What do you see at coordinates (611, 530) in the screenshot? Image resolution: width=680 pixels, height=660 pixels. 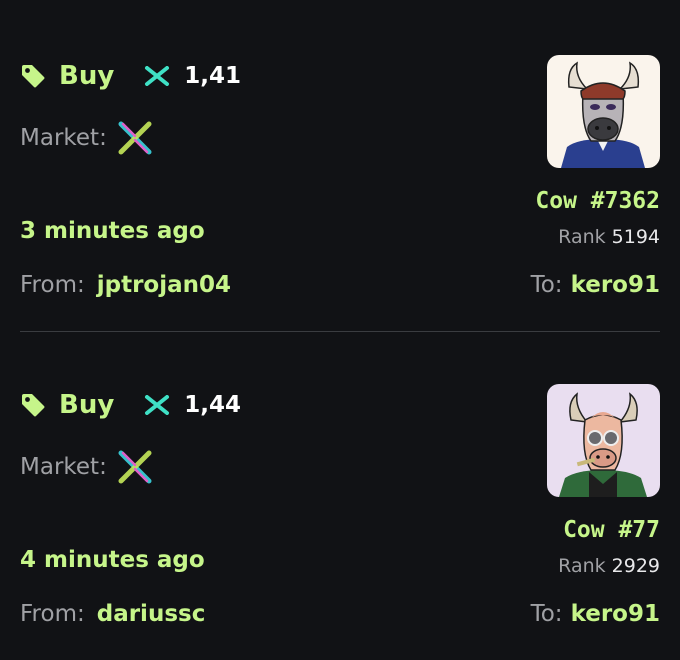 I see `nft-name: Cow #77` at bounding box center [611, 530].